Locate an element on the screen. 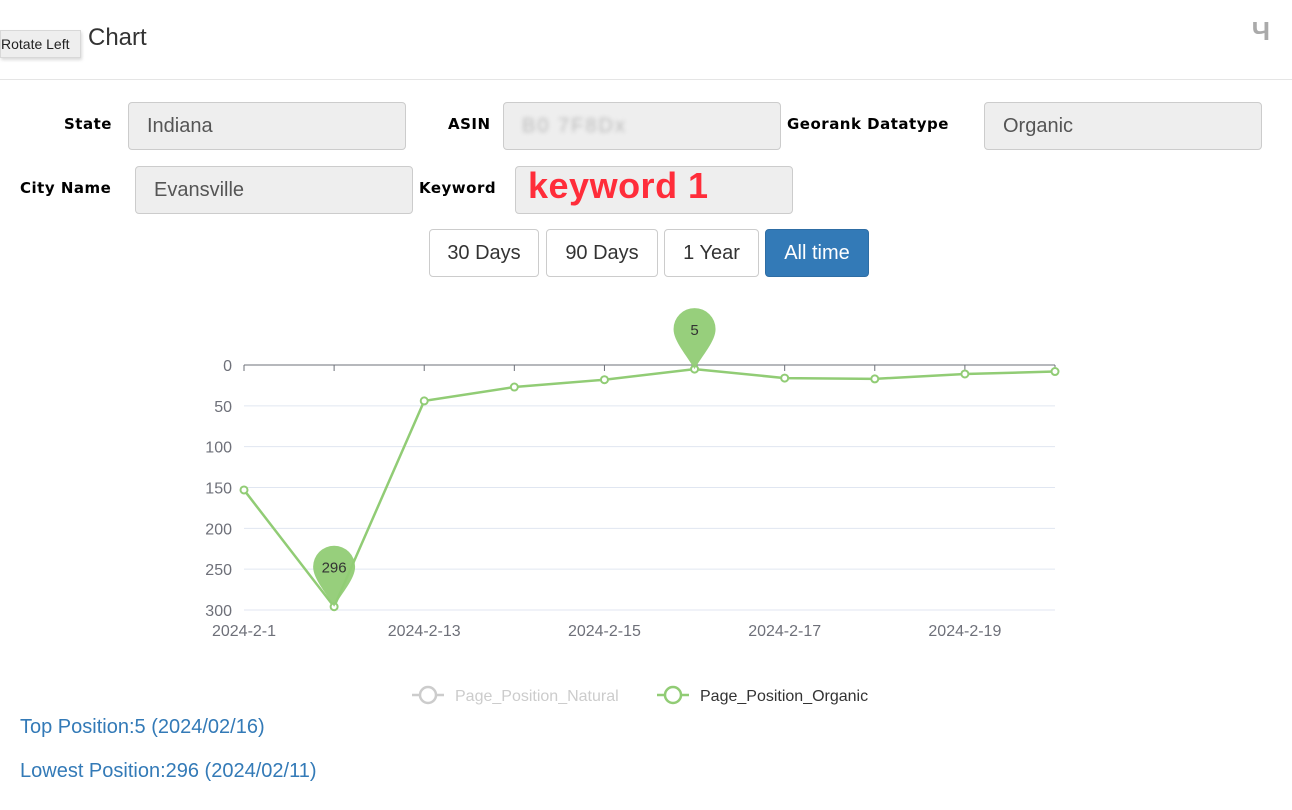  city-name-label: City Name is located at coordinates (66, 188).